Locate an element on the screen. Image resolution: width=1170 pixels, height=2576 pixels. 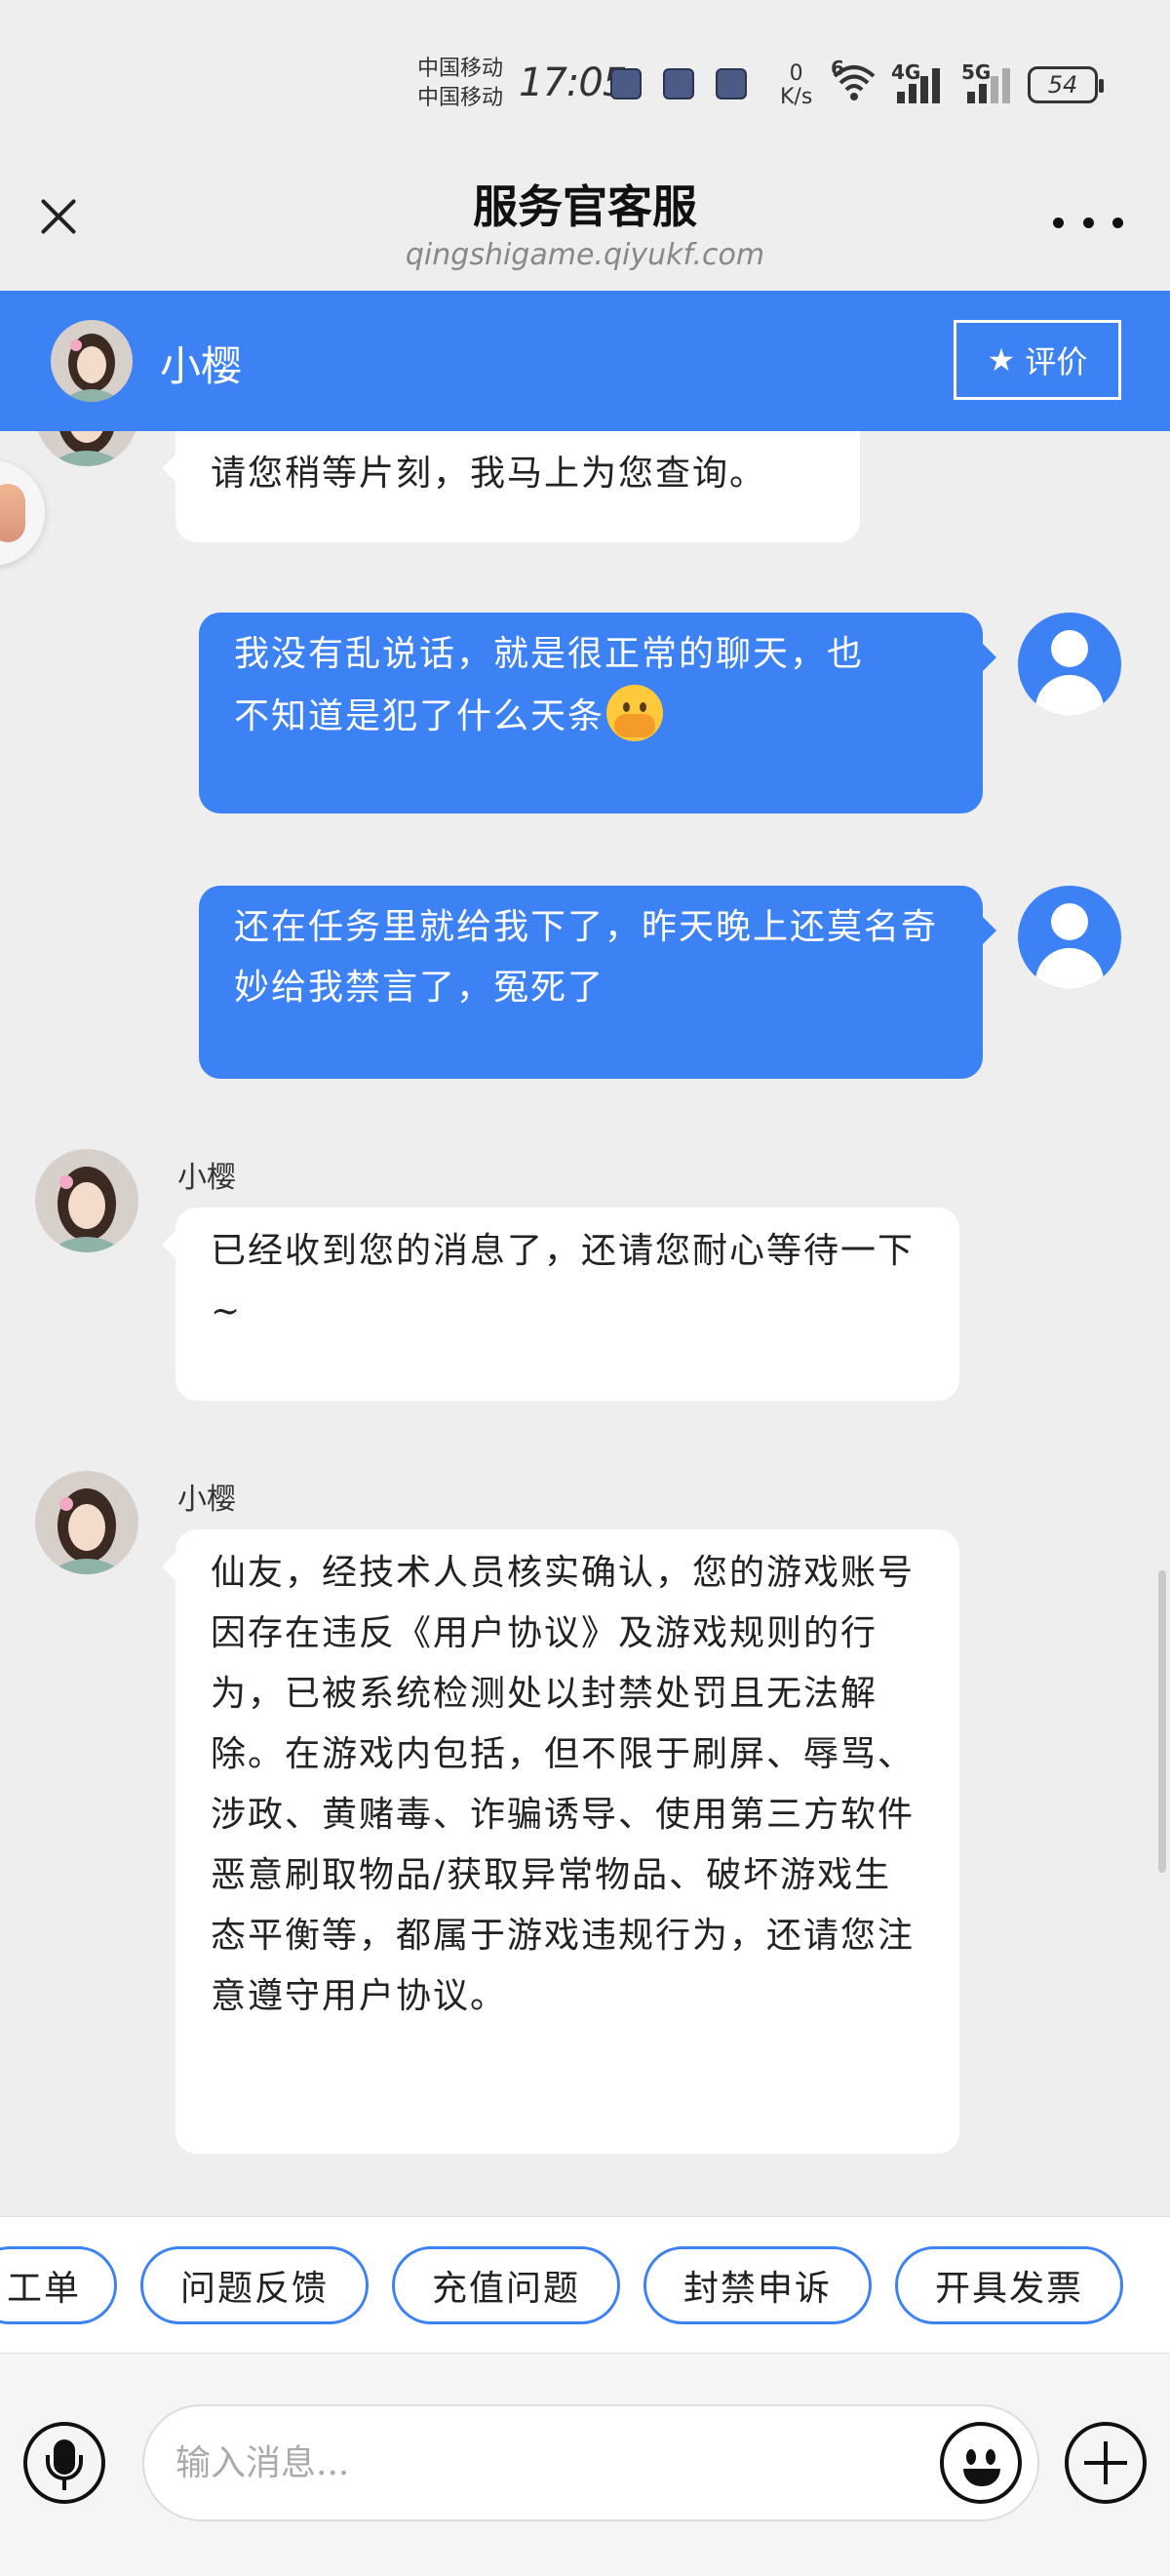
message-text: 请您稍等片刻，我马上为您查询。 is located at coordinates (489, 474).